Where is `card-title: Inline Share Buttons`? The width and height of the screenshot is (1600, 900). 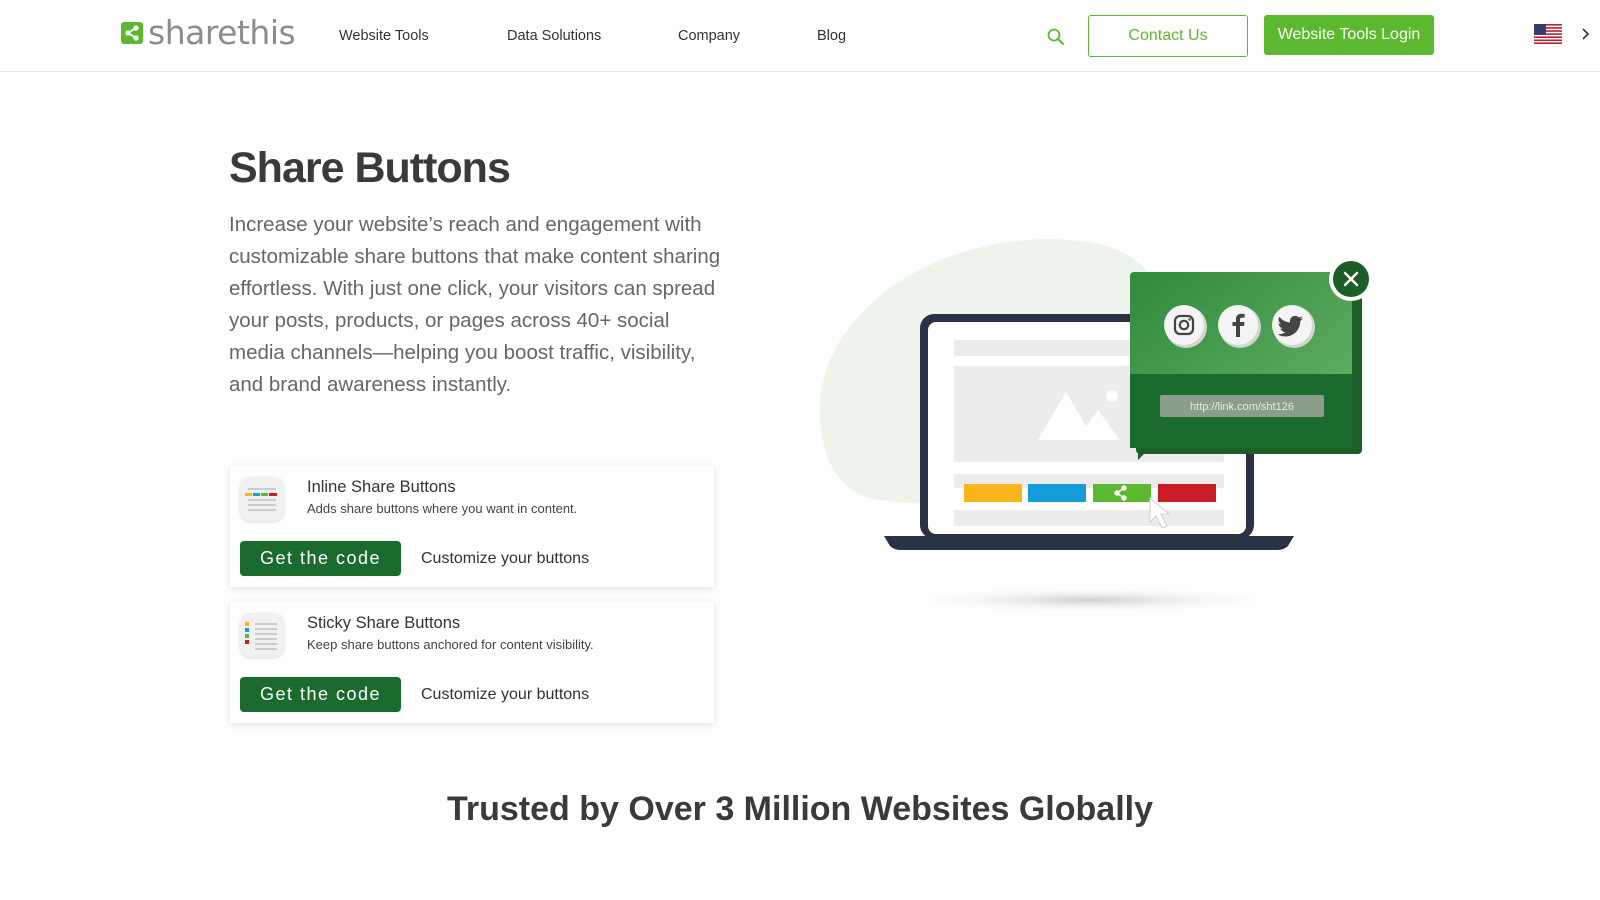 card-title: Inline Share Buttons is located at coordinates (381, 487).